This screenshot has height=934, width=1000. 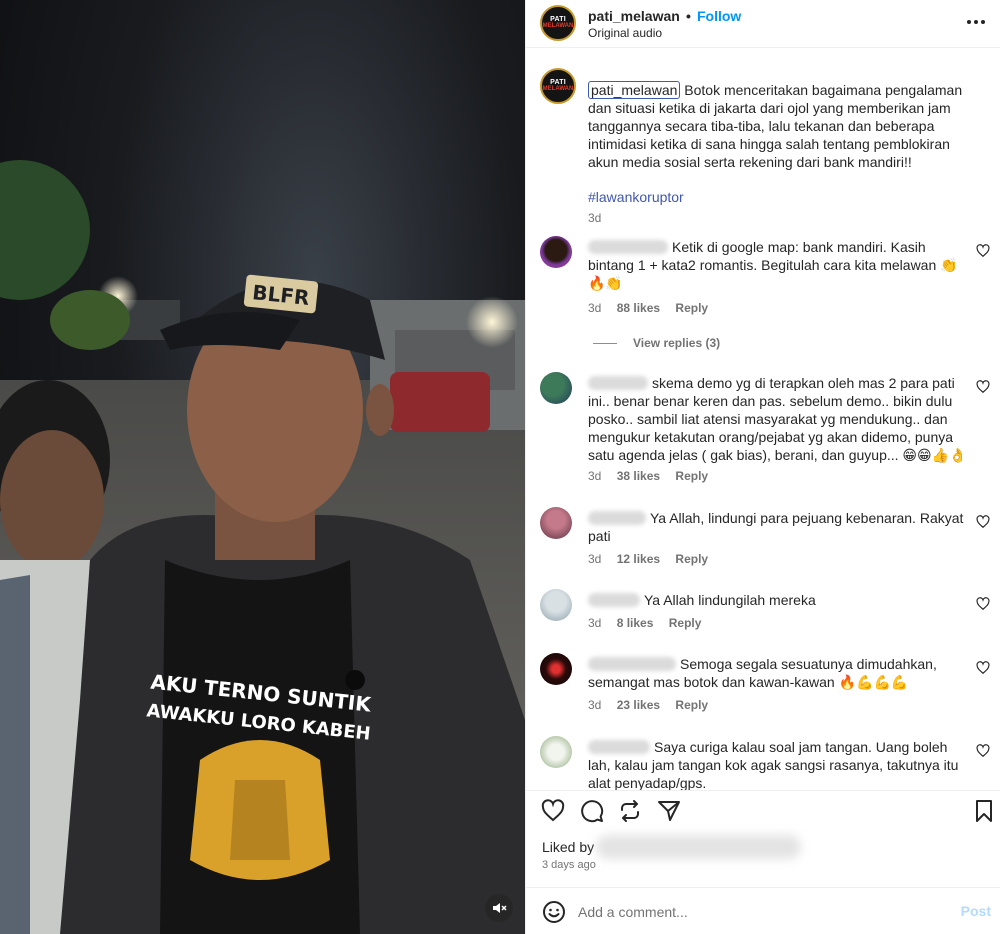 What do you see at coordinates (719, 16) in the screenshot?
I see `follow-button: Follow` at bounding box center [719, 16].